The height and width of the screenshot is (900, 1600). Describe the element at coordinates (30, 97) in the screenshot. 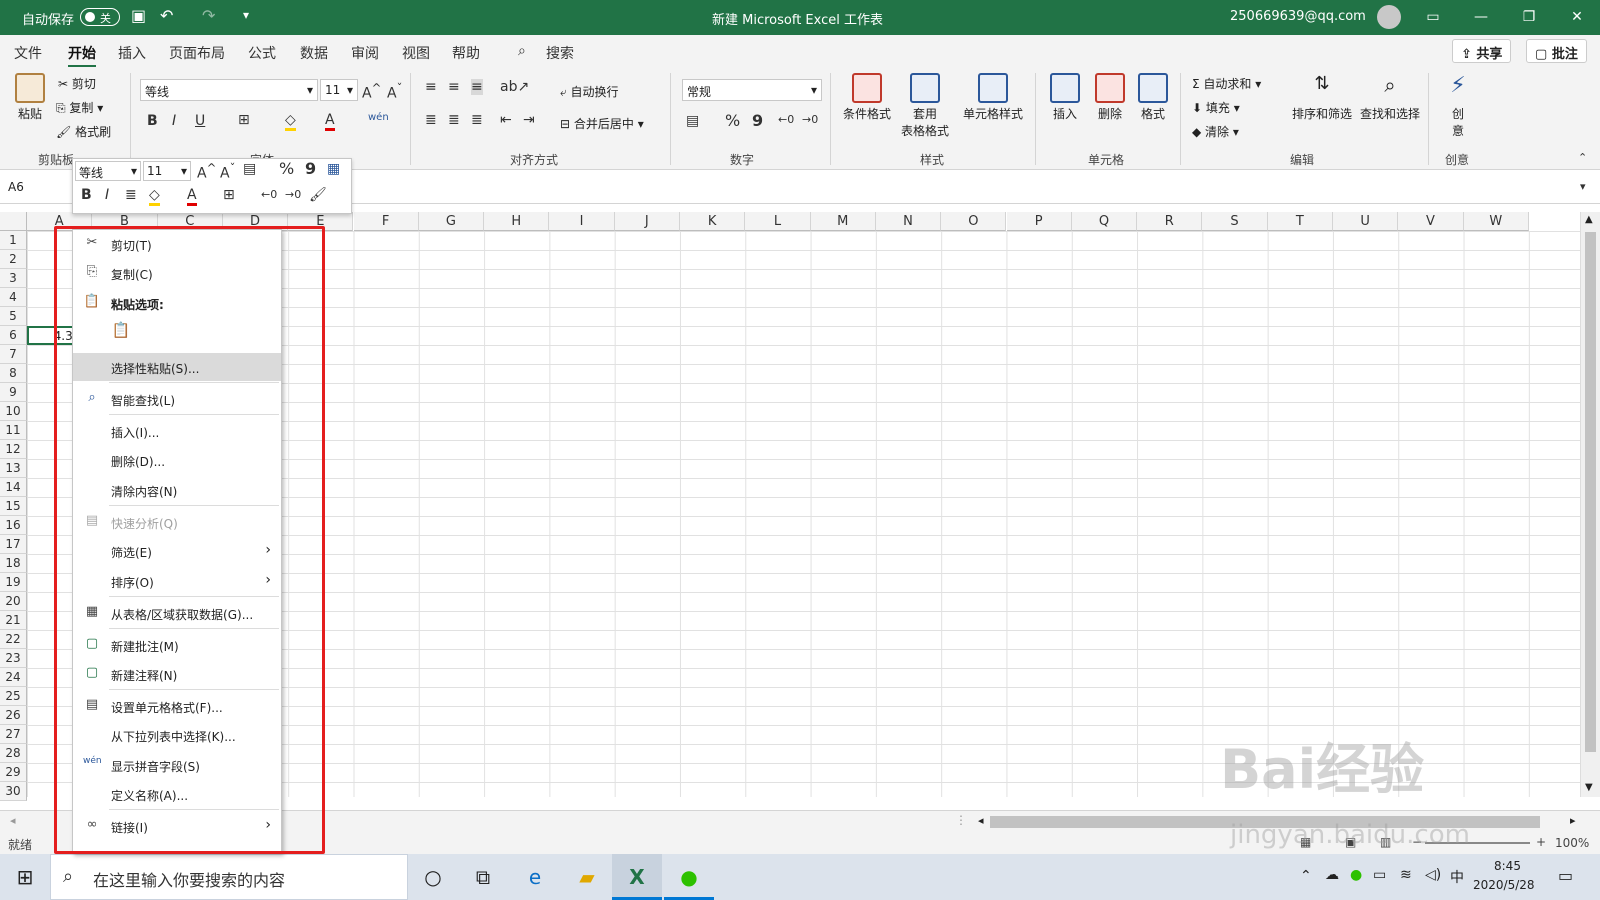

I see `paste-button: 粘贴` at that location.